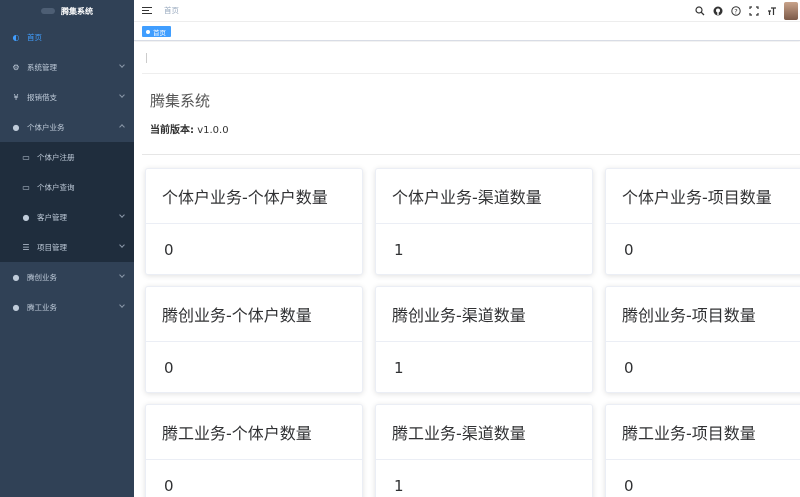 This screenshot has height=497, width=800. Describe the element at coordinates (213, 130) in the screenshot. I see `version-value: v1.0.0` at that location.